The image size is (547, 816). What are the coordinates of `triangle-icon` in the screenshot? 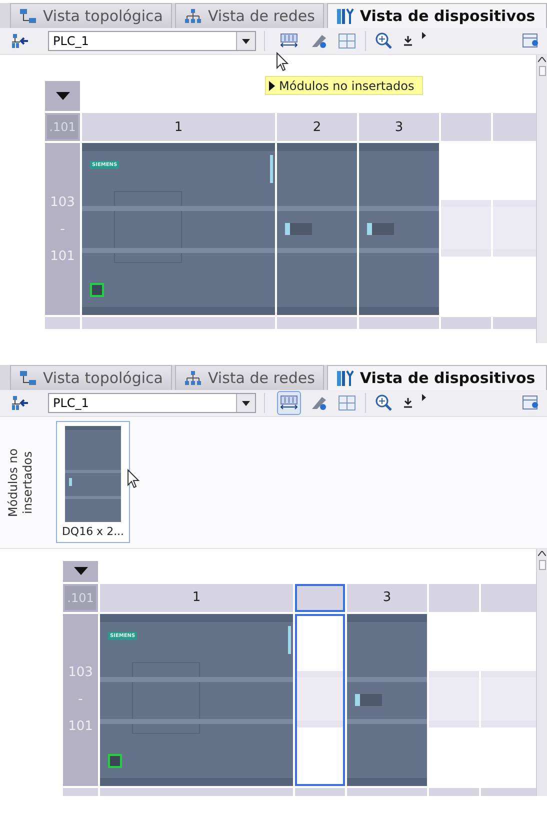 It's located at (272, 85).